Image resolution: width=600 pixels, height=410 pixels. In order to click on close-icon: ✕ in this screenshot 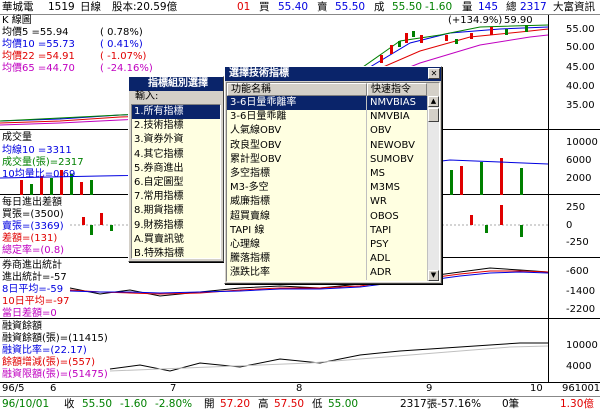, I will do `click(434, 73)`.